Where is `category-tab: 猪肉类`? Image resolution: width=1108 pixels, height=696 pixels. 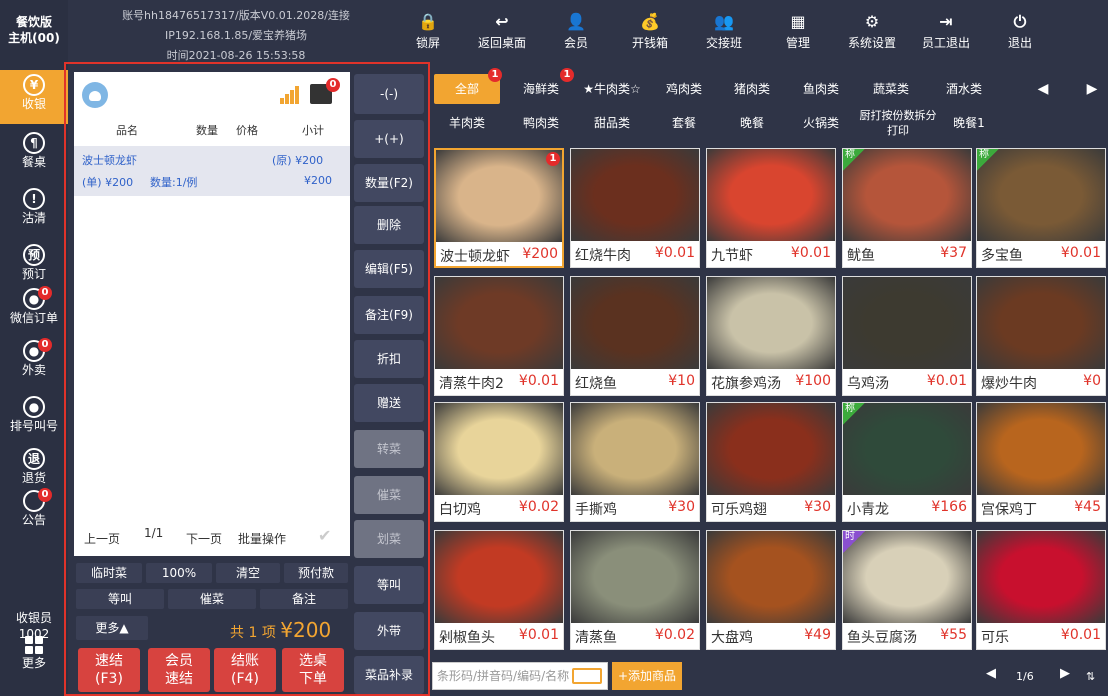 category-tab: 猪肉类 is located at coordinates (752, 89).